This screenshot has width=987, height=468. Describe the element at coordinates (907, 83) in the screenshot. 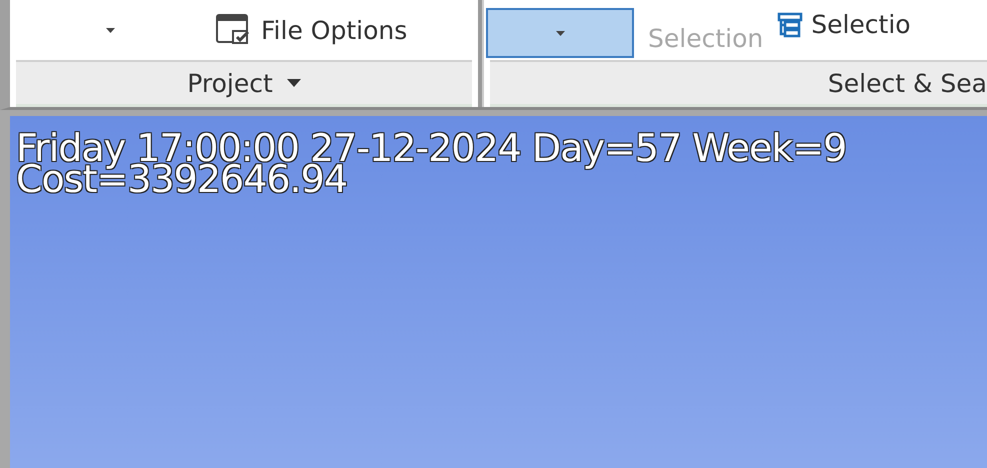

I see `group-label: Select & Sea` at that location.